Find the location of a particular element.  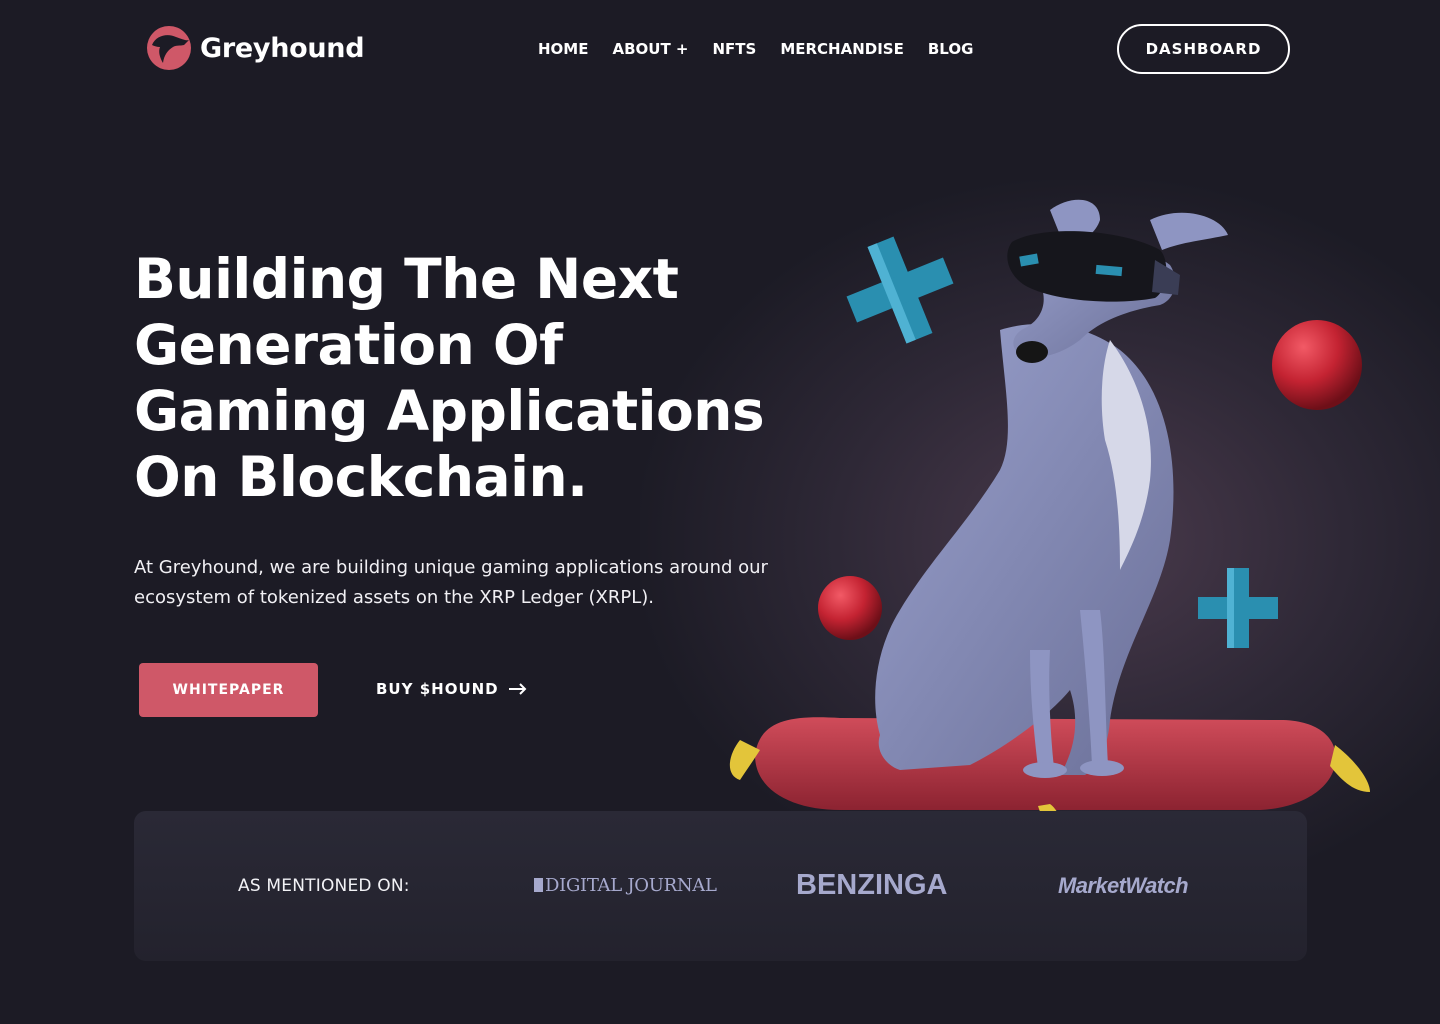

dashboard-button: DASHBOARD is located at coordinates (1203, 49).